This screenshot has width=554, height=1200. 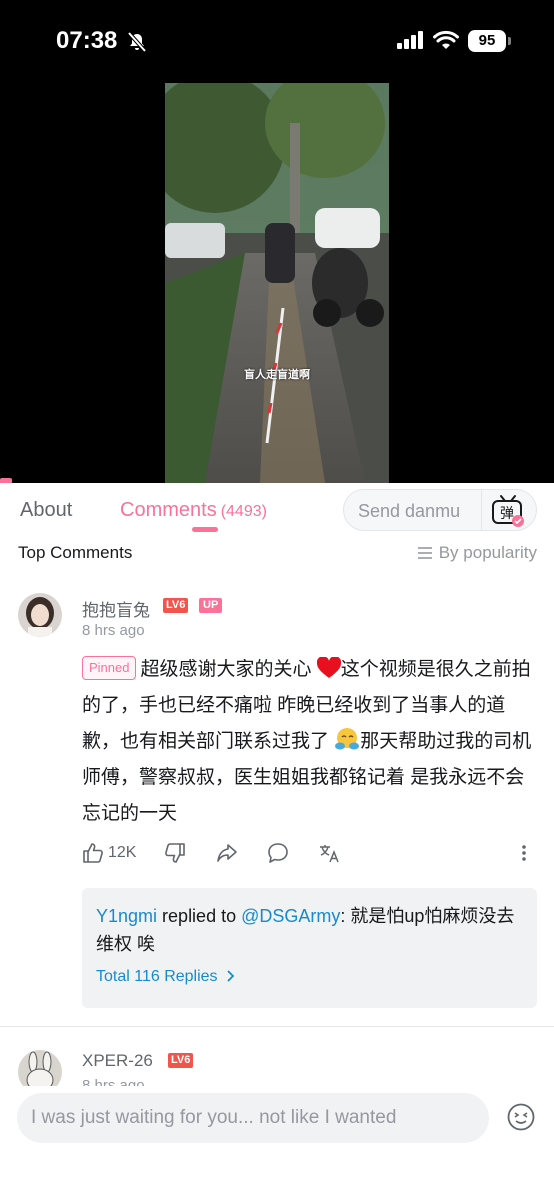 What do you see at coordinates (277, 40) in the screenshot?
I see `status-bar: 07:38 95` at bounding box center [277, 40].